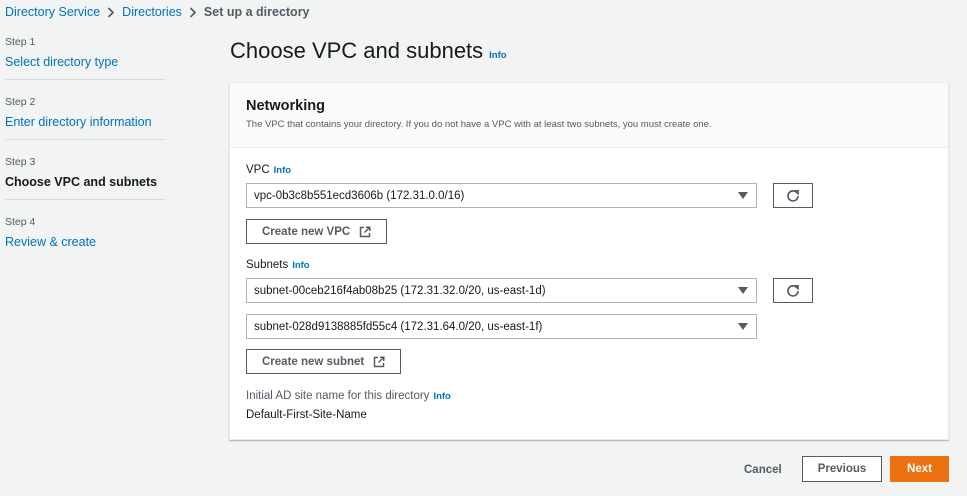 This screenshot has width=967, height=496. I want to click on vpc-select-value: vpc-0b3c8b551ecd3606b (172.31.0.0/16), so click(359, 195).